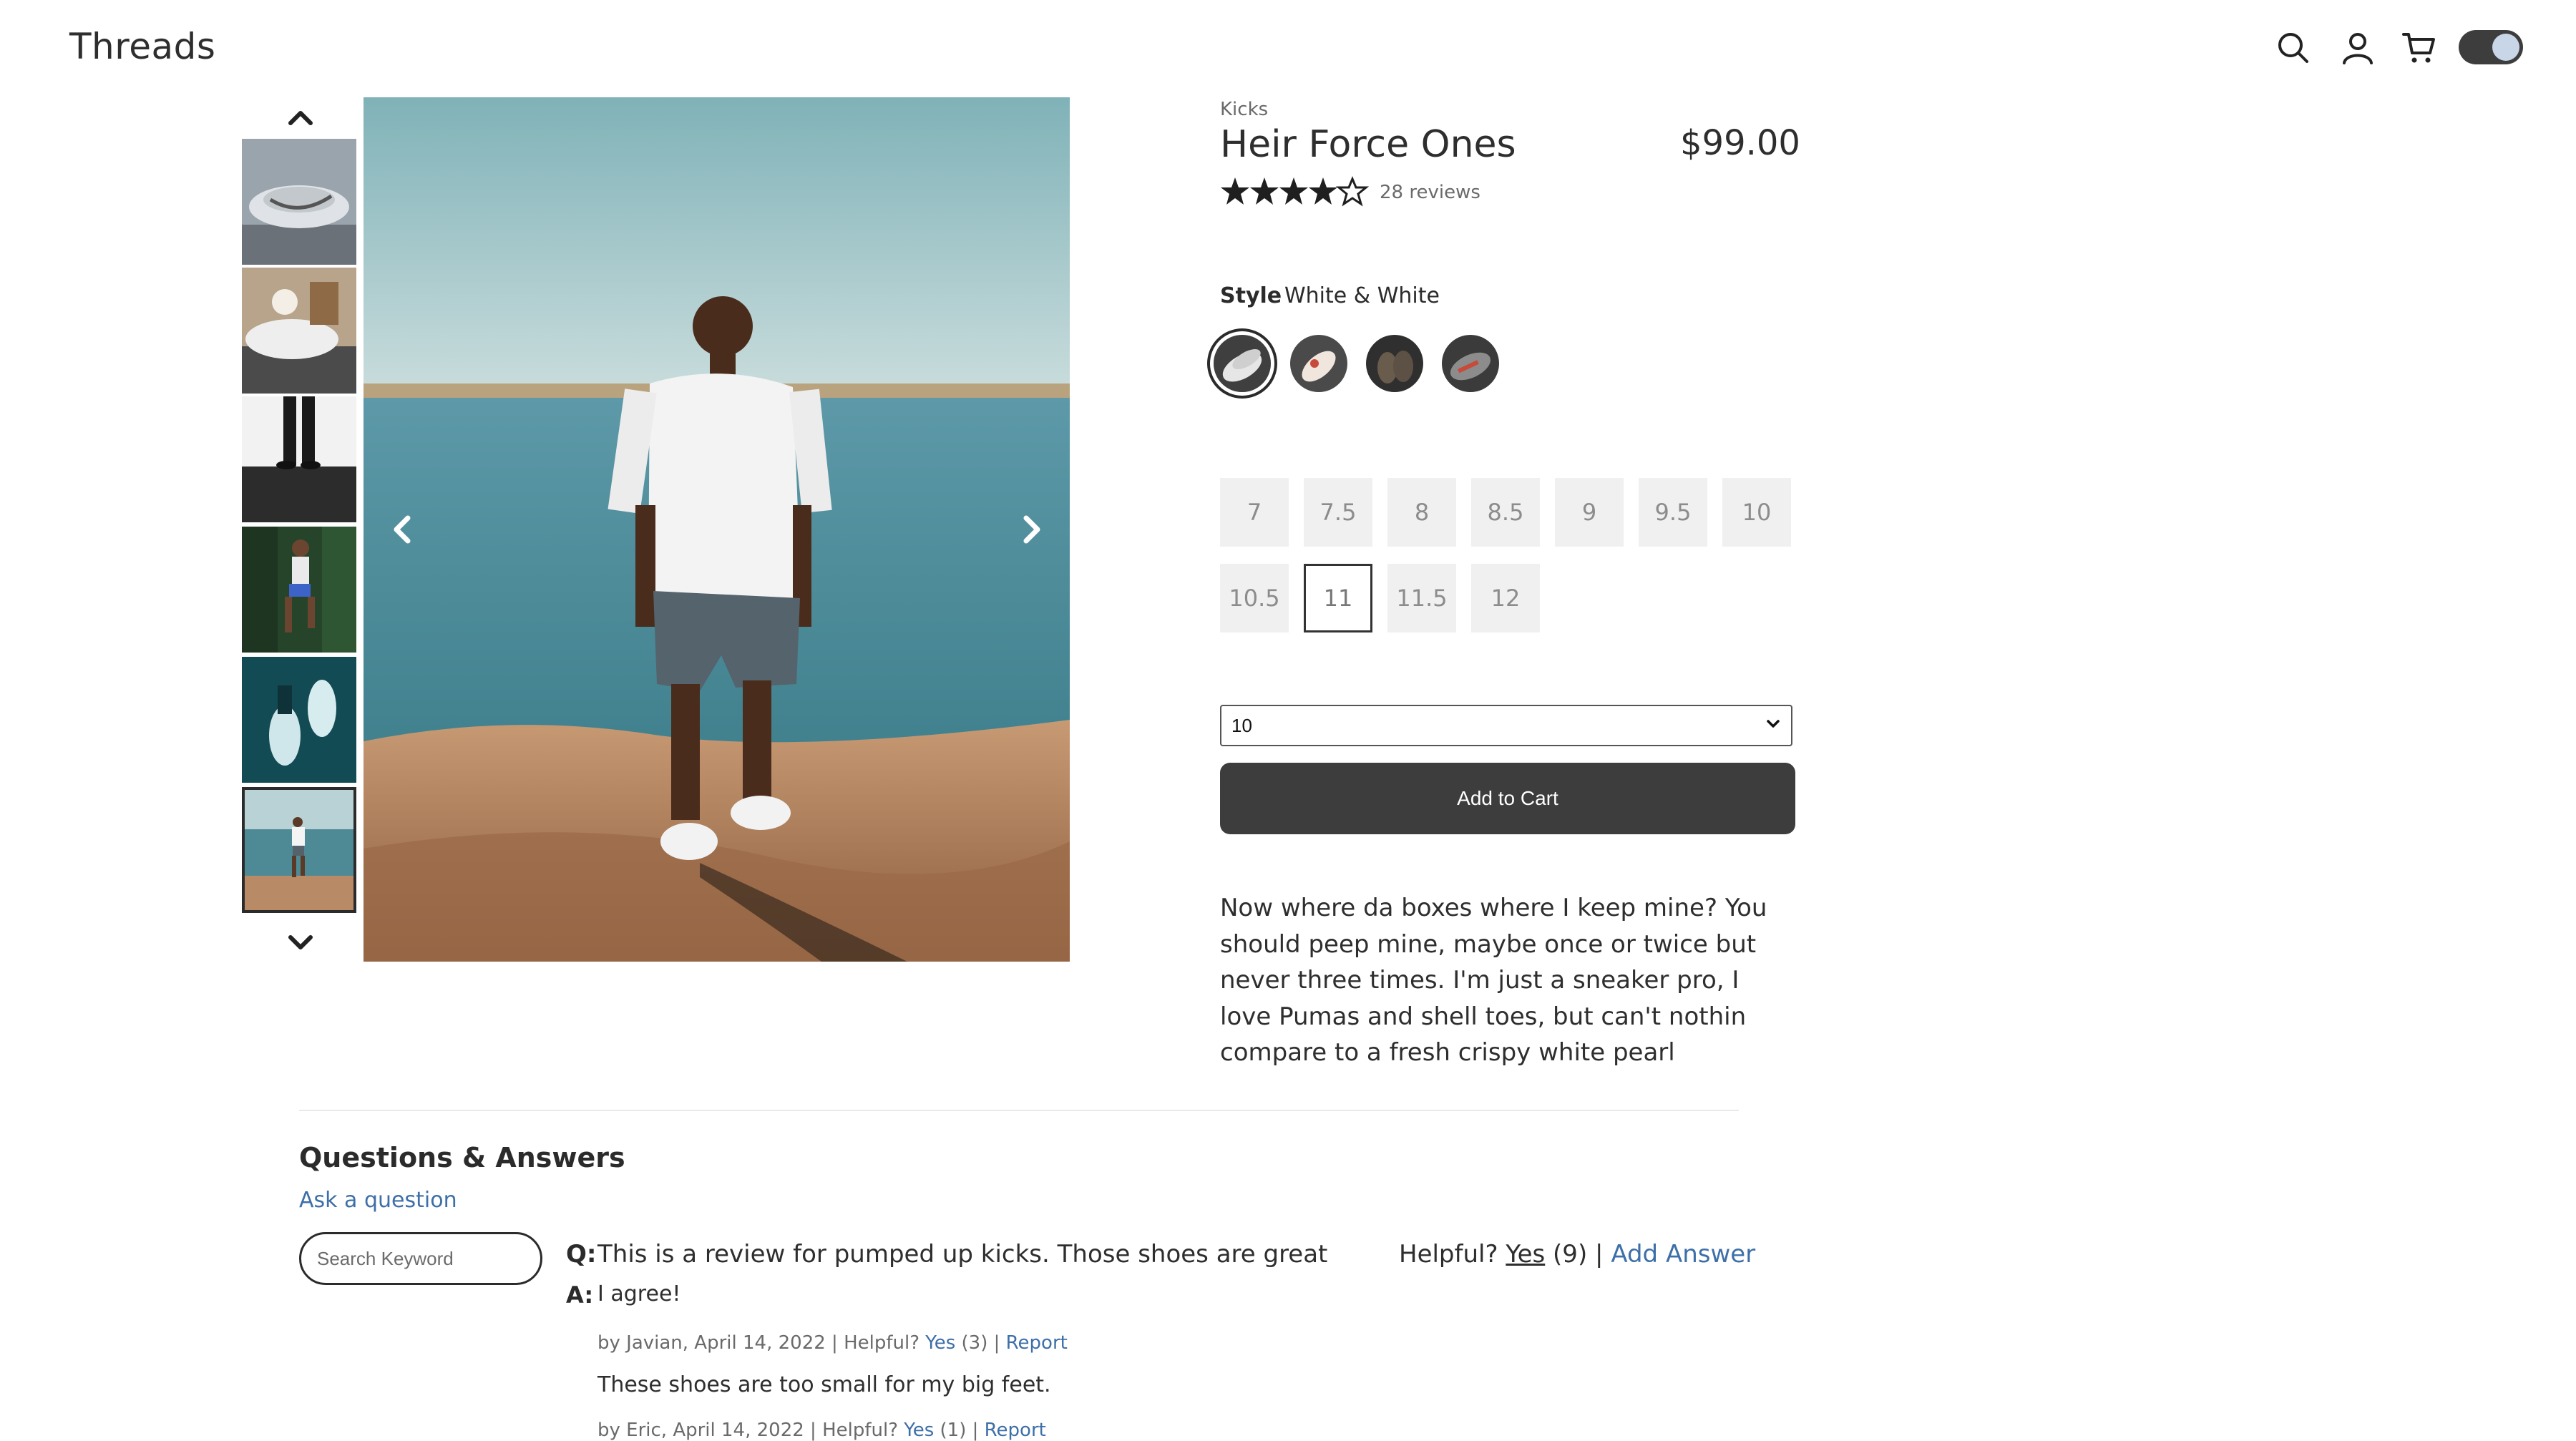 The width and height of the screenshot is (2576, 1441). What do you see at coordinates (1421, 512) in the screenshot?
I see `size-option: 8` at bounding box center [1421, 512].